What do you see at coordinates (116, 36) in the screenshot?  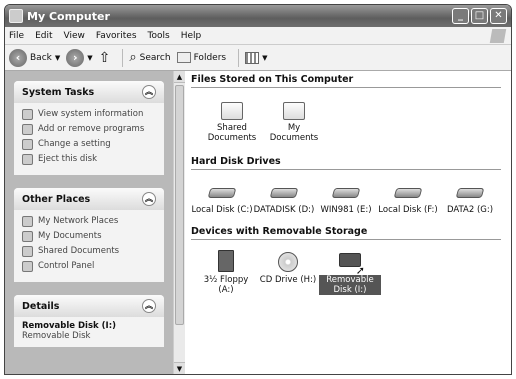 I see `menu-favorites: Favorites` at bounding box center [116, 36].